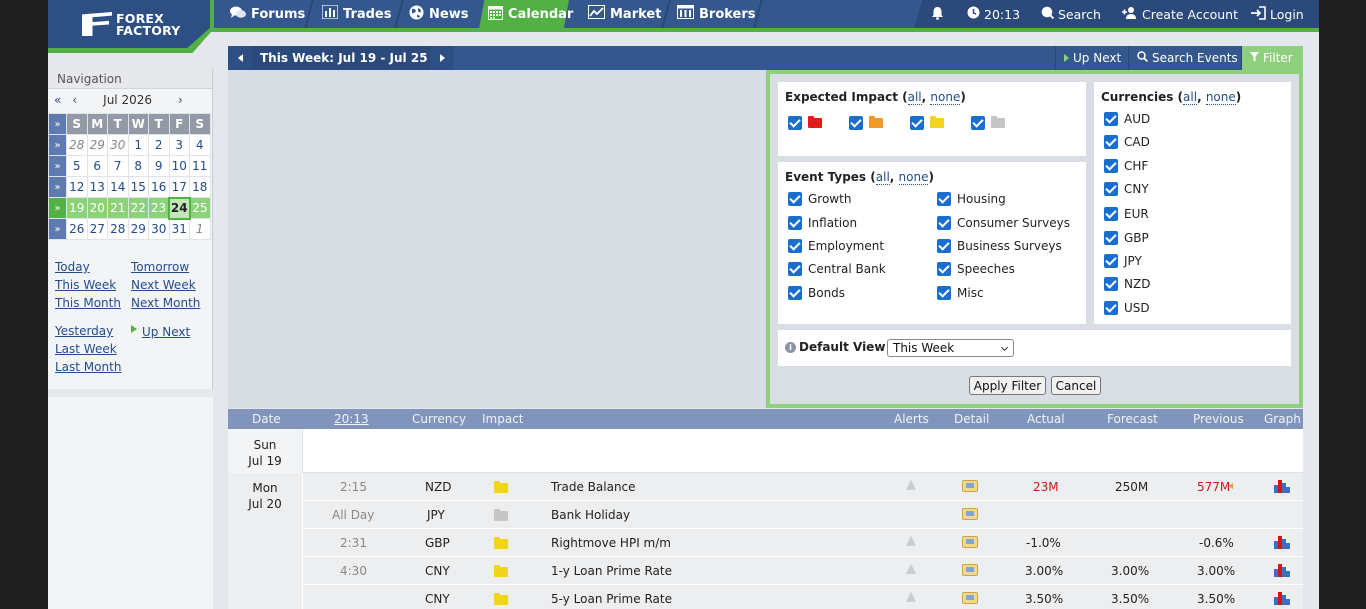  What do you see at coordinates (1071, 14) in the screenshot?
I see `search-button: Search` at bounding box center [1071, 14].